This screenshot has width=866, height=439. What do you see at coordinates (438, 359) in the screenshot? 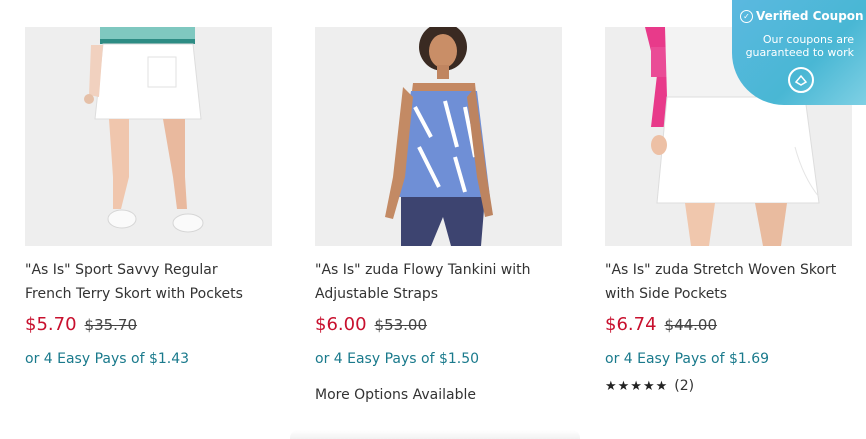
I see `easy-pays-link: or 4 Easy Pays of $1.50` at bounding box center [438, 359].